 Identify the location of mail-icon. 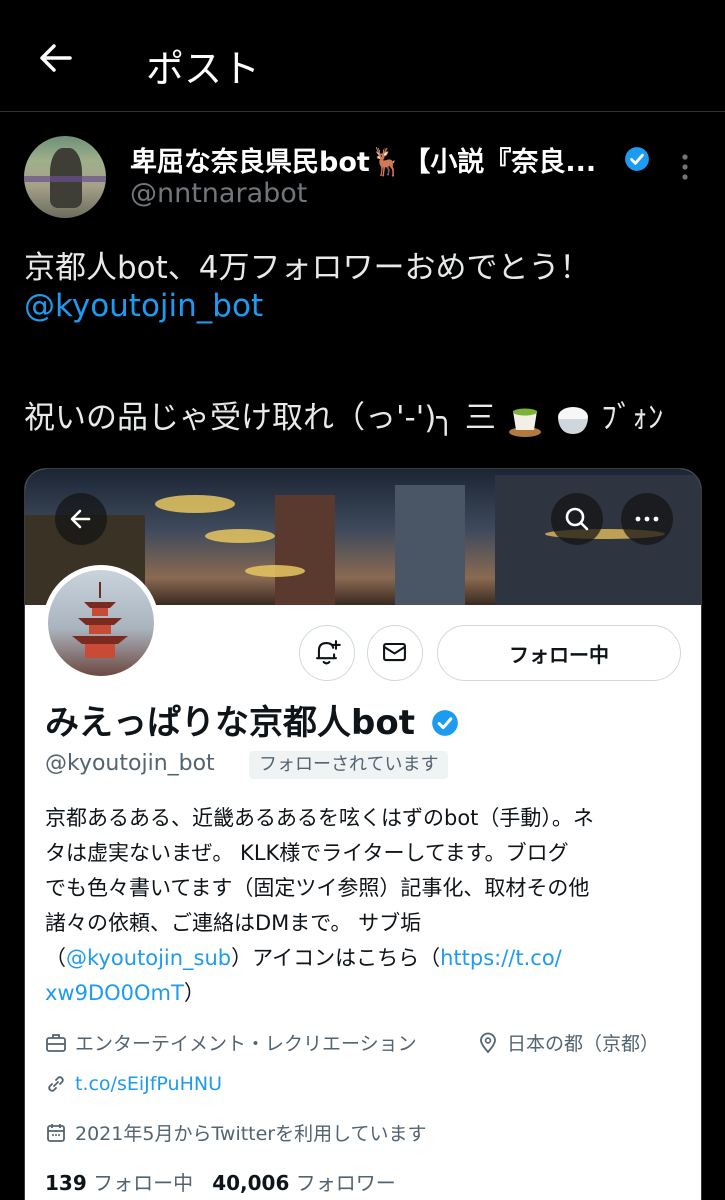
(394, 652).